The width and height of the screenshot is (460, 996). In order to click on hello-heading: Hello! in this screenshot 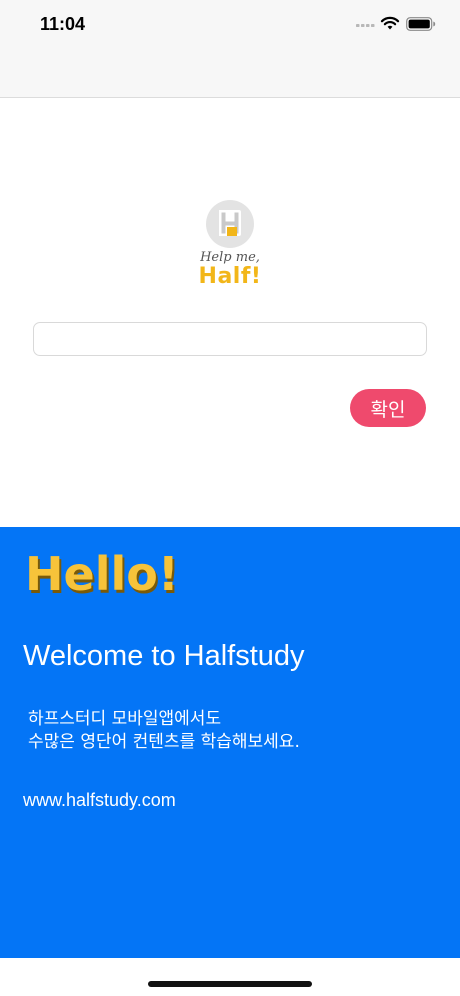, I will do `click(102, 574)`.